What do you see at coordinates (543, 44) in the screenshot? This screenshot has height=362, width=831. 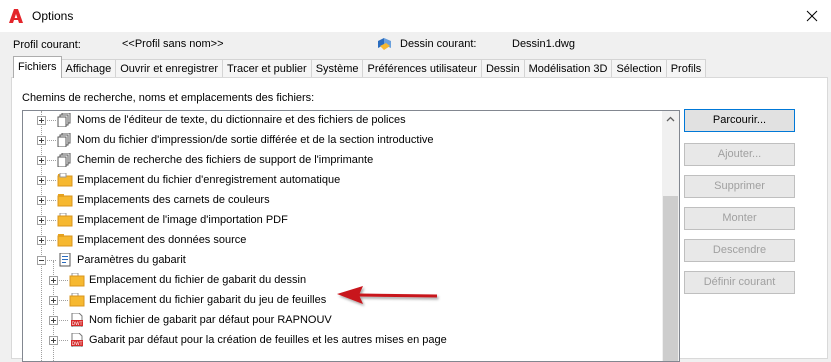 I see `current-drawing-value: Dessin1.dwg` at bounding box center [543, 44].